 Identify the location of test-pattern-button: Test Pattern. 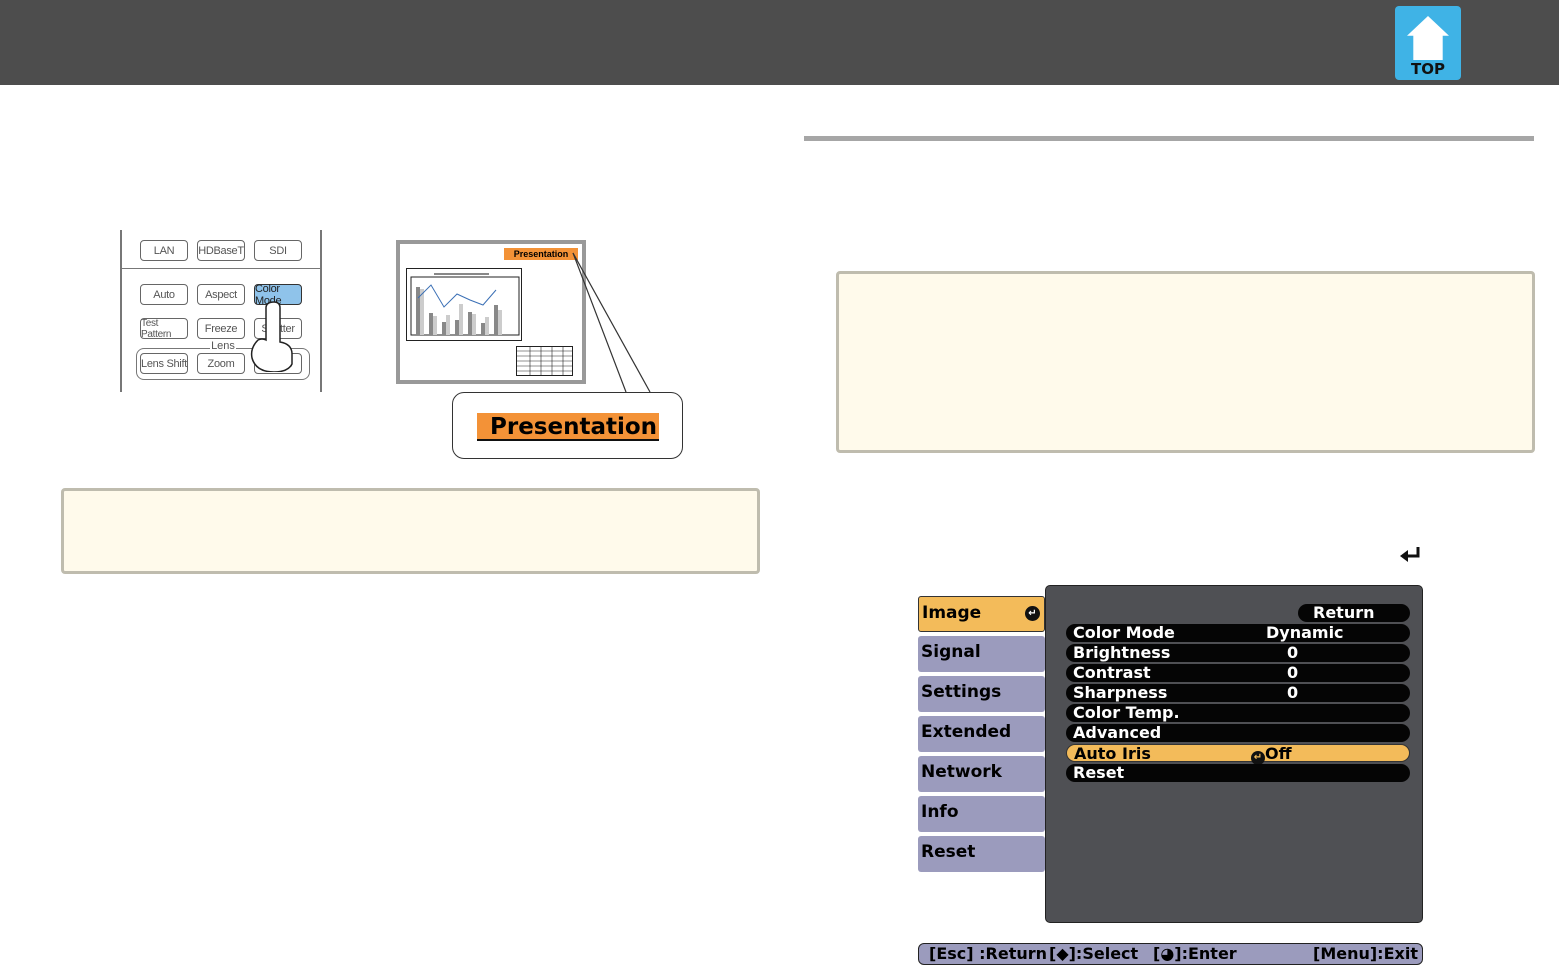
(164, 329).